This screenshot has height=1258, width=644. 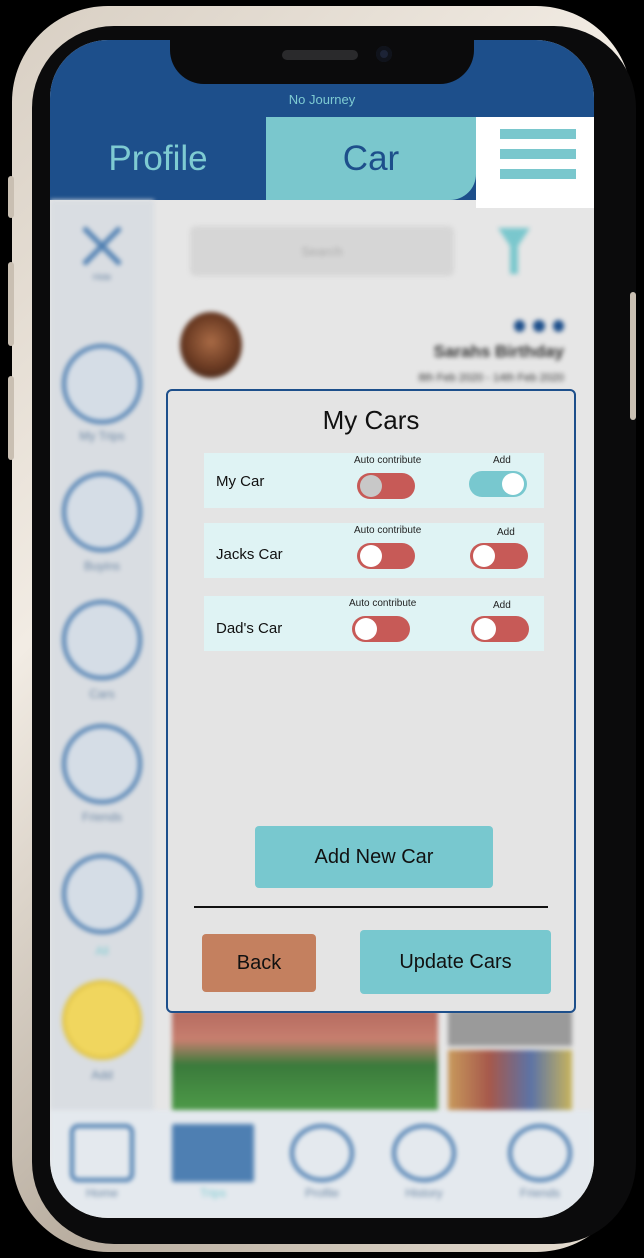 I want to click on sidebar-label-buyins: Buyins, so click(x=102, y=566).